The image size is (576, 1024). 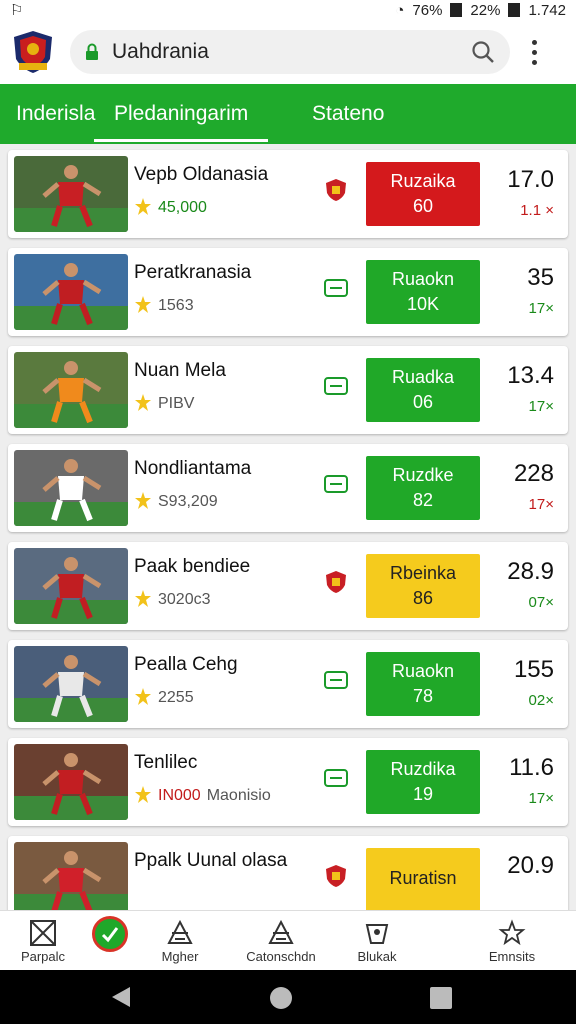 What do you see at coordinates (423, 586) in the screenshot?
I see `rating-box: Rbeinka 86` at bounding box center [423, 586].